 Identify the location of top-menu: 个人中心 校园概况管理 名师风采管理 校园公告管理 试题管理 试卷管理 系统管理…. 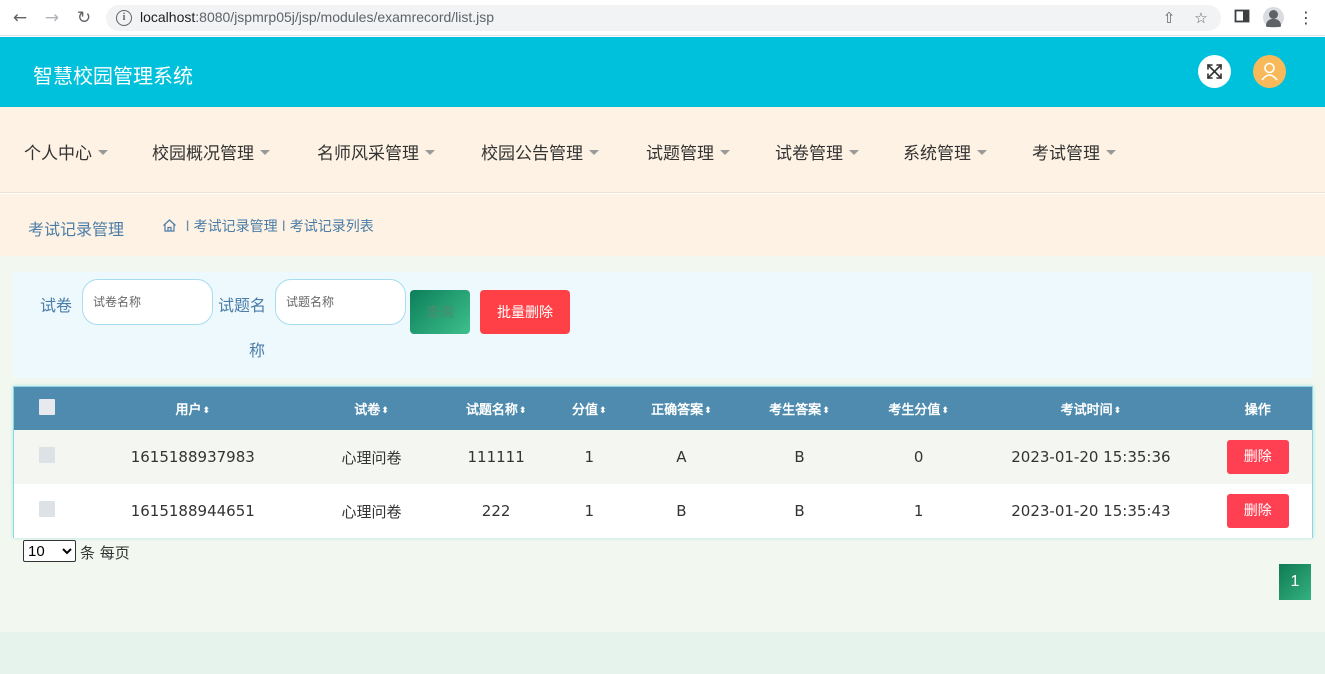
(662, 150).